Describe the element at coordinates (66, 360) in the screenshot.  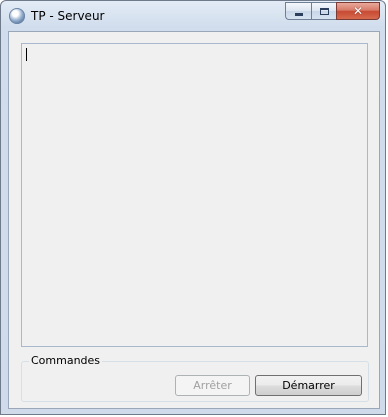
I see `commands-legend: Commandes` at that location.